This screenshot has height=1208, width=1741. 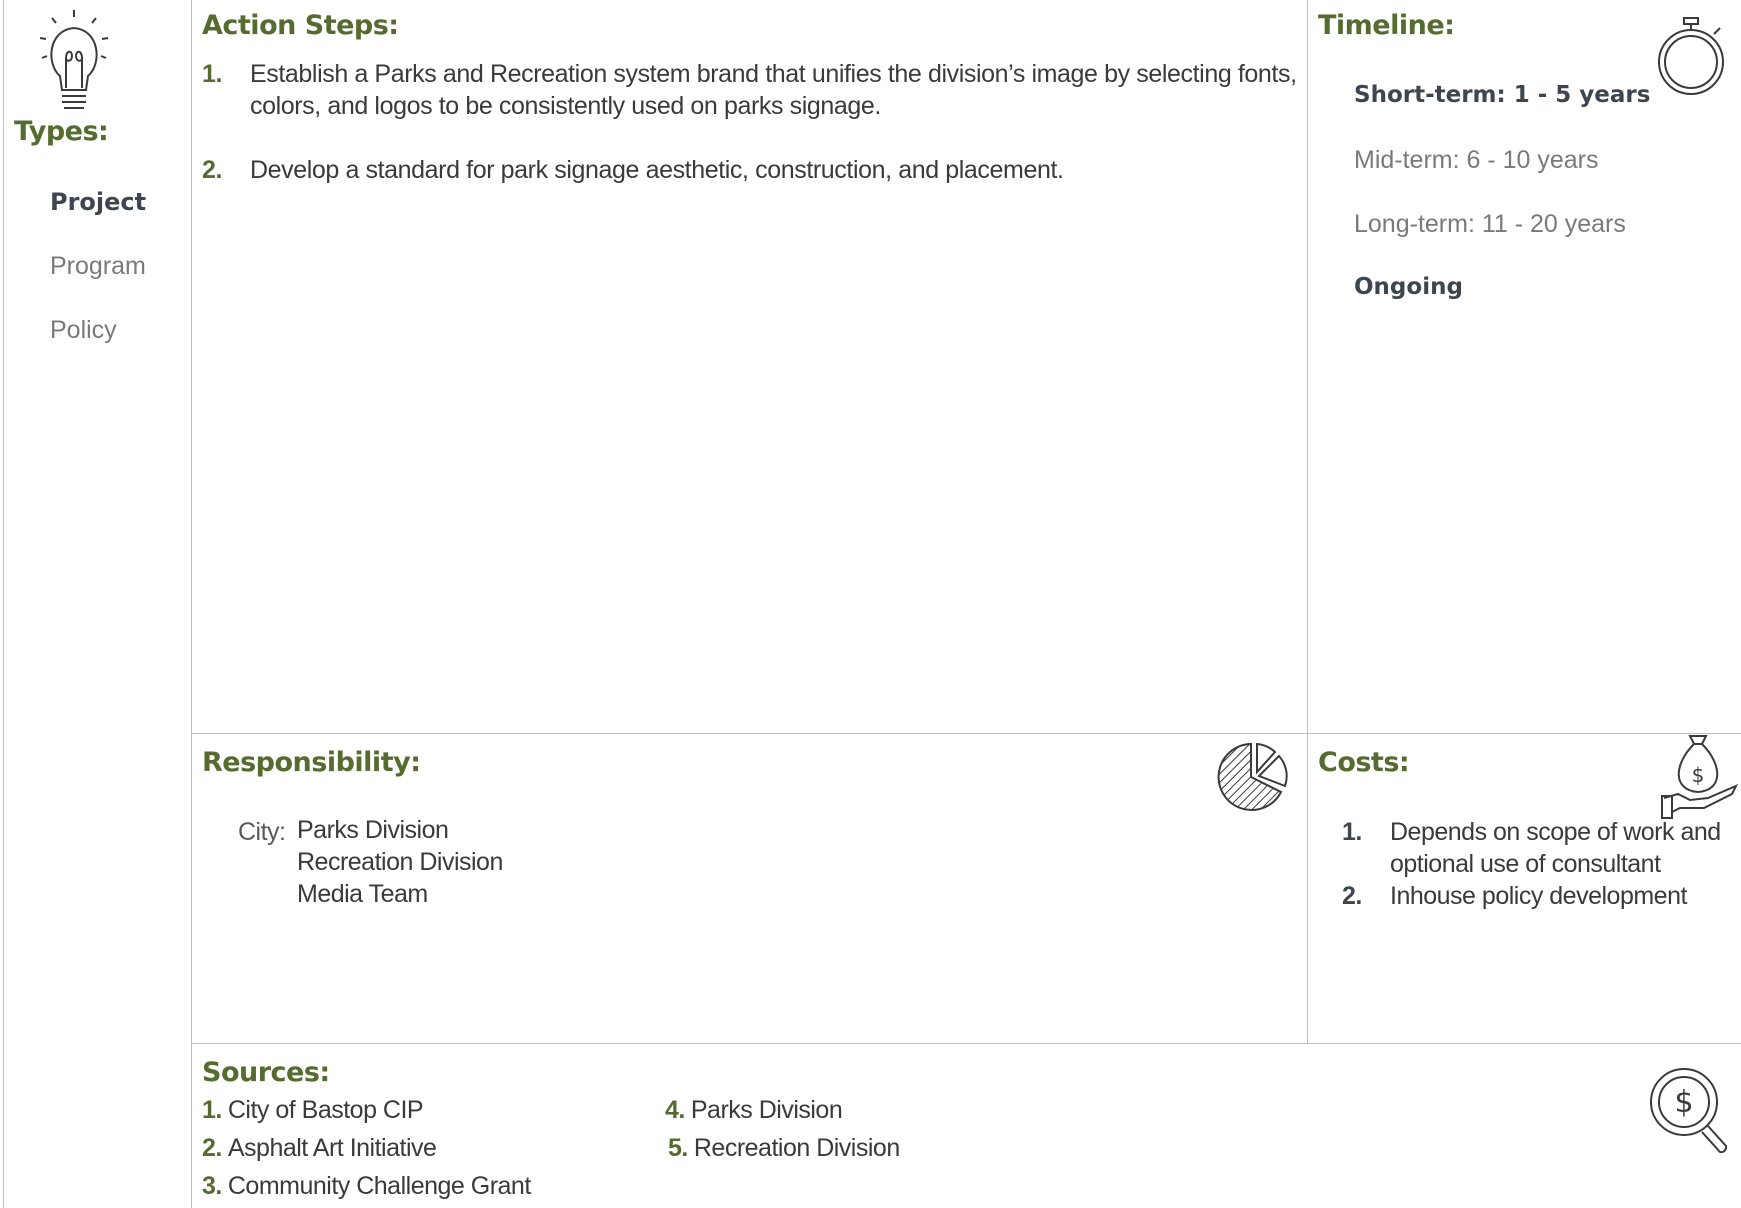 I want to click on source-4-number: 4., so click(x=675, y=1110).